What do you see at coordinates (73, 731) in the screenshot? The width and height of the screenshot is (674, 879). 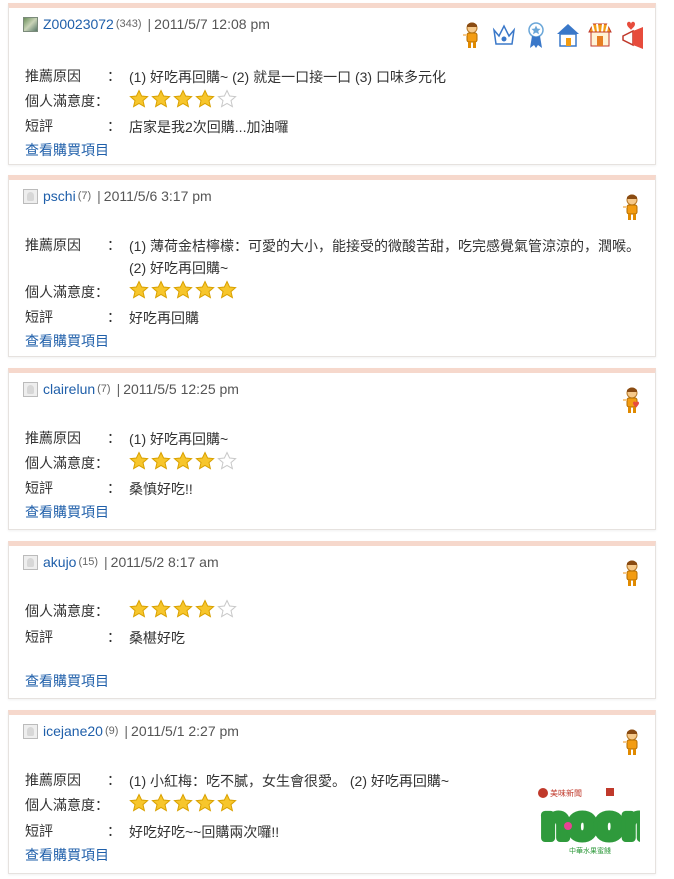 I see `username-link: icejane20` at bounding box center [73, 731].